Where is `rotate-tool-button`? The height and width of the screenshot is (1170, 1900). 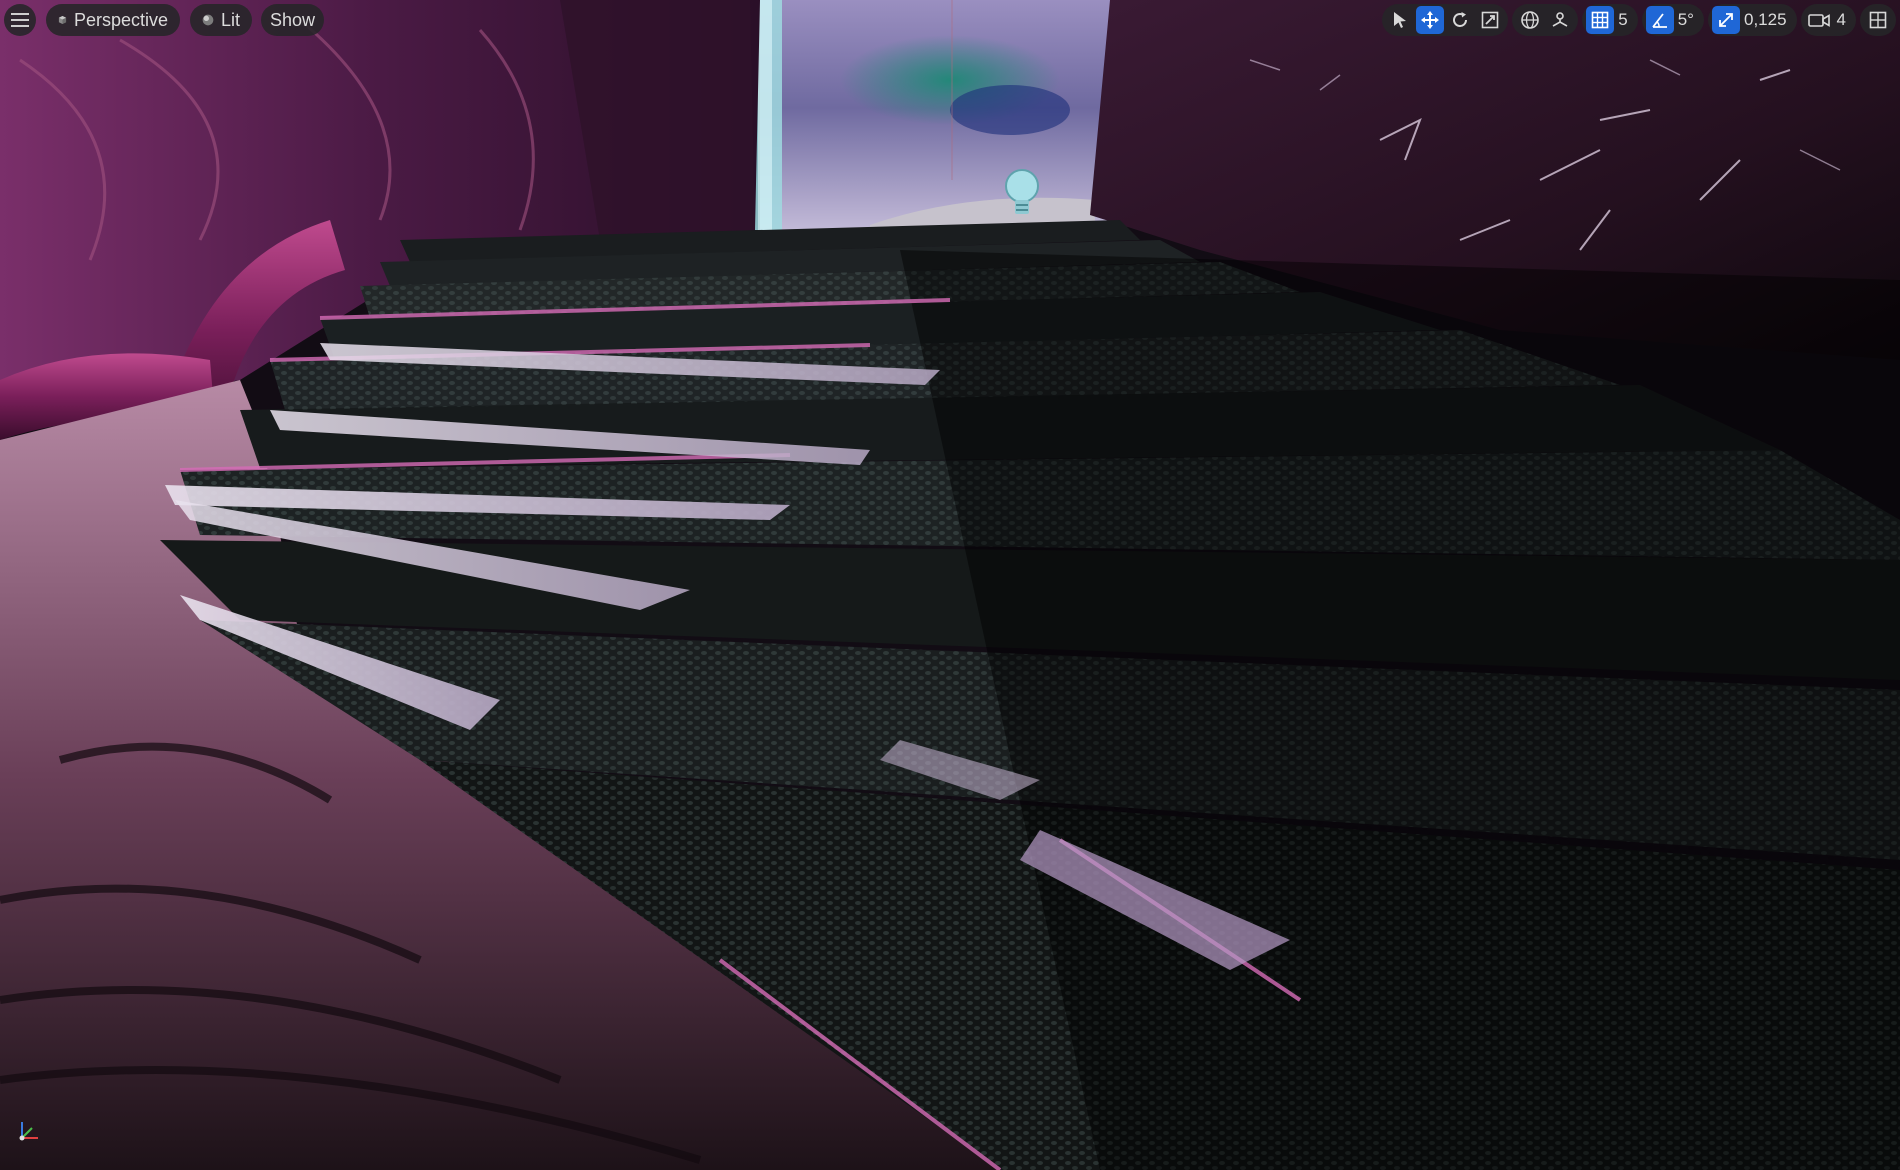 rotate-tool-button is located at coordinates (1460, 20).